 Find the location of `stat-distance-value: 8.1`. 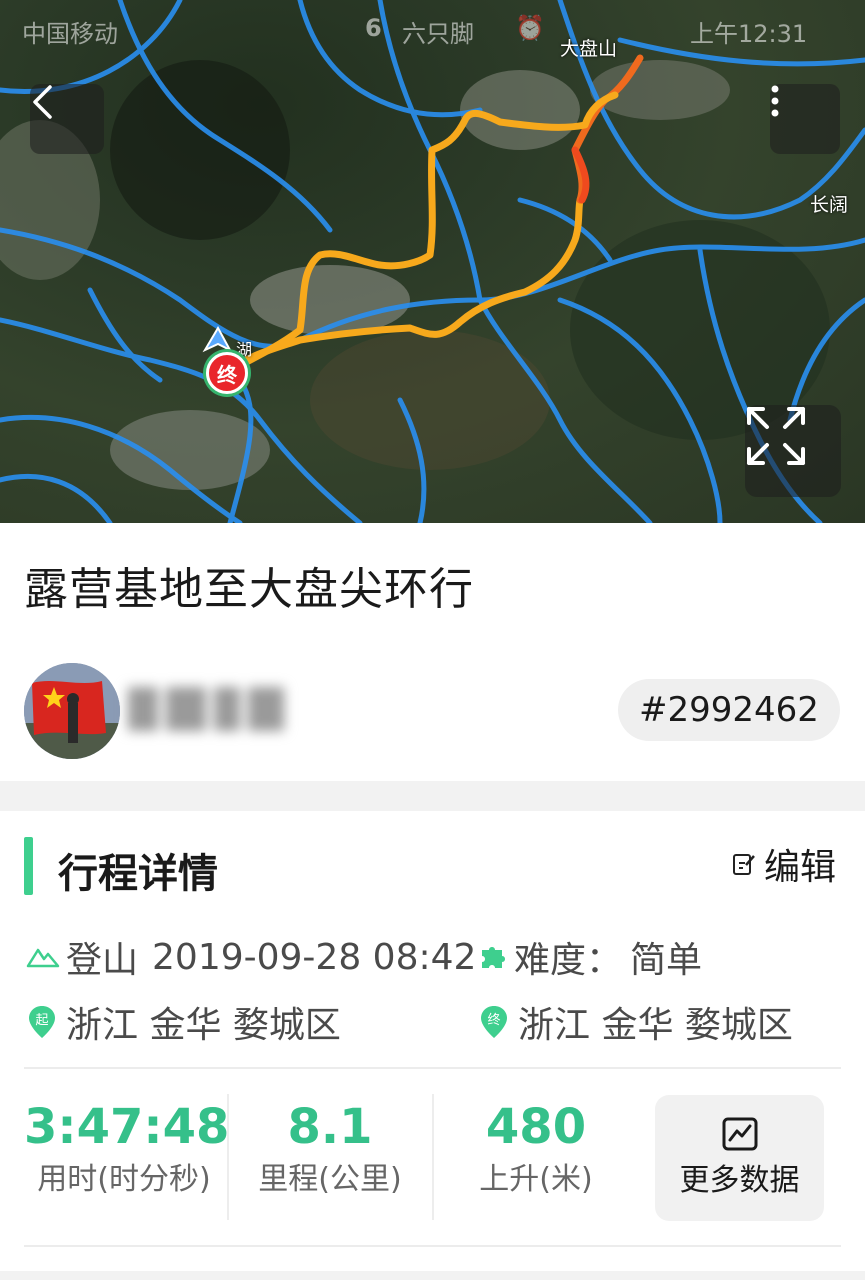

stat-distance-value: 8.1 is located at coordinates (330, 1127).